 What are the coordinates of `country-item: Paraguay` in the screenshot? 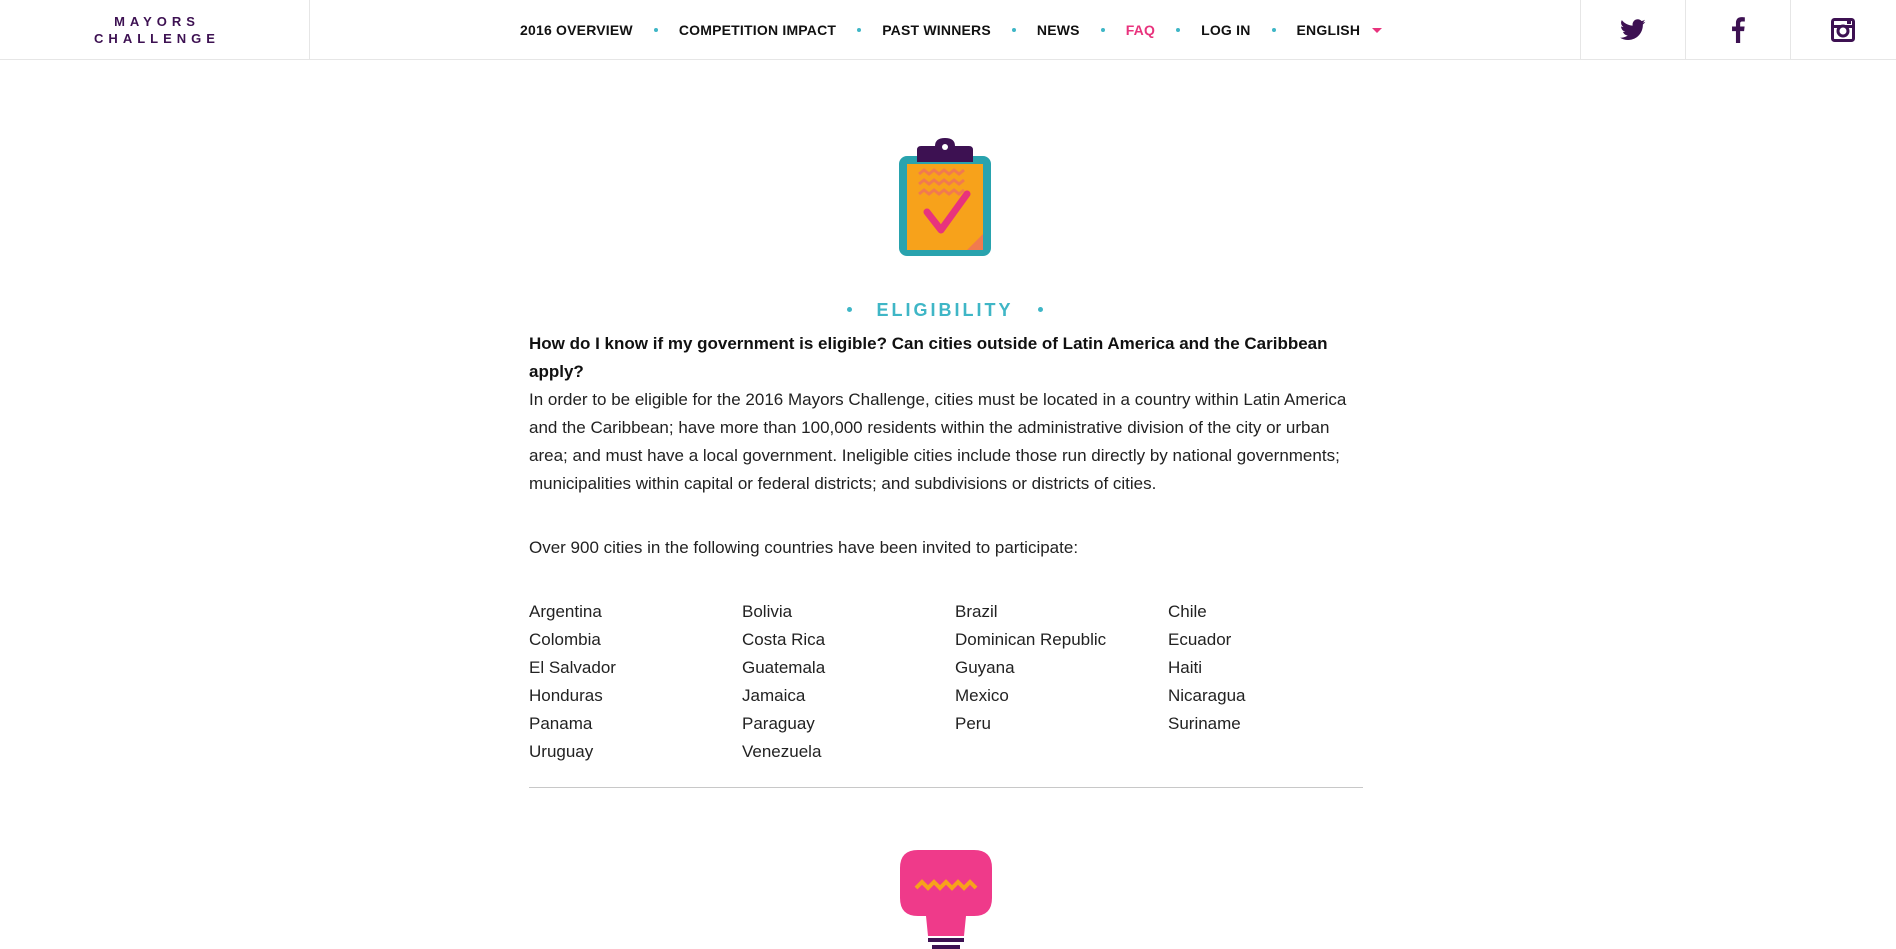 It's located at (778, 723).